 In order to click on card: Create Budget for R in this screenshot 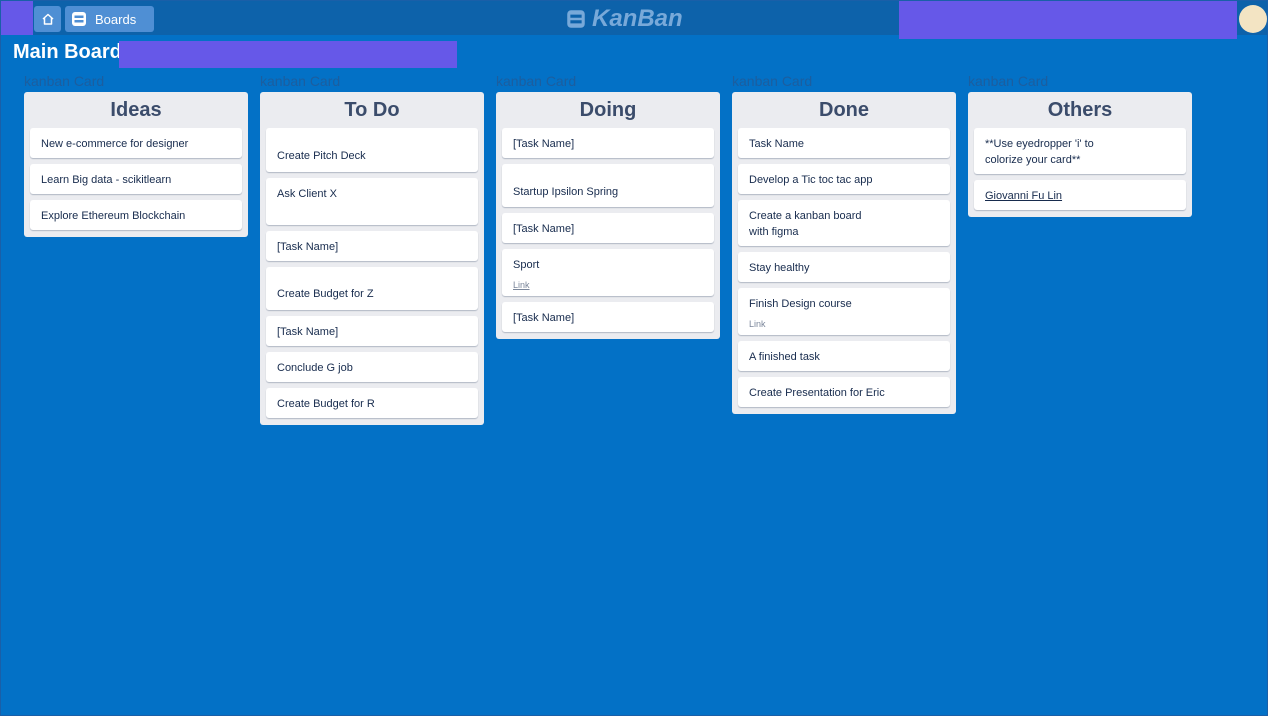, I will do `click(372, 403)`.